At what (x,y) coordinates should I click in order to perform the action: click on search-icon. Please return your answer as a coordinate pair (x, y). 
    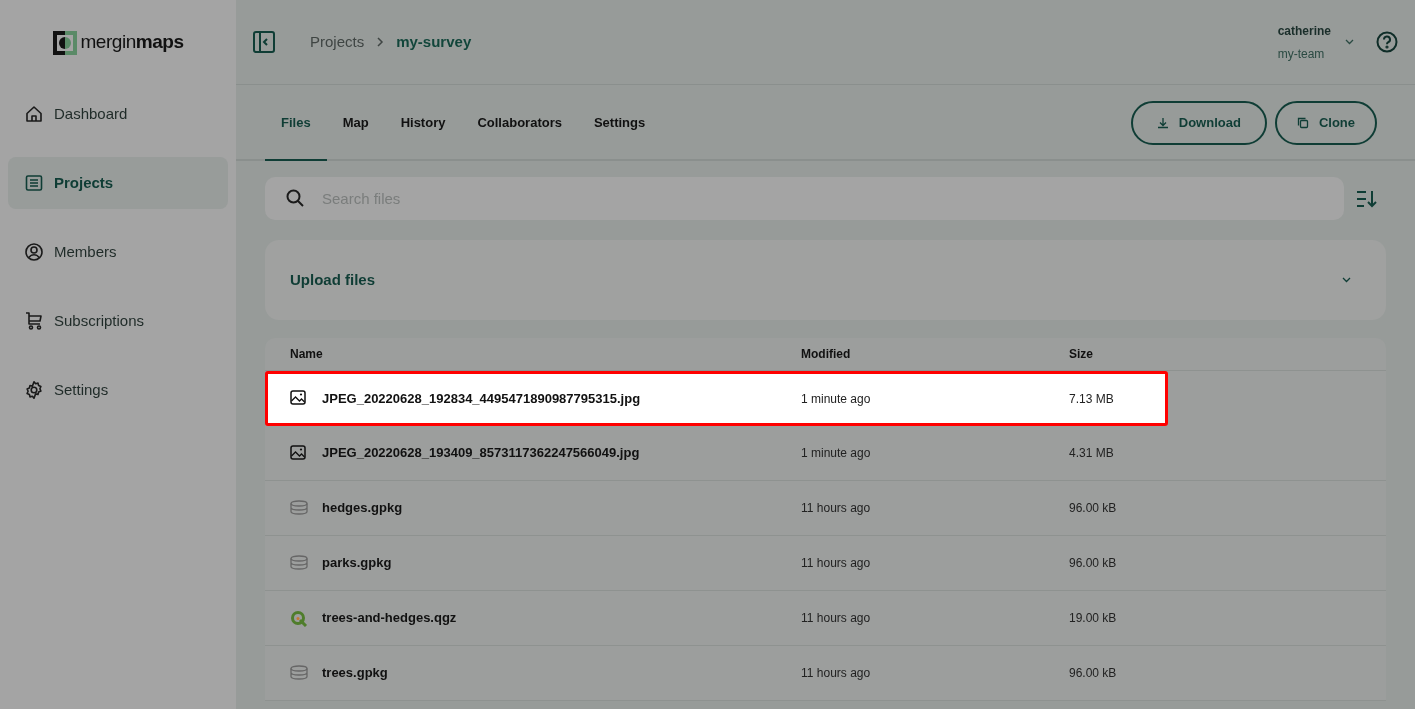
    Looking at the image, I should click on (295, 198).